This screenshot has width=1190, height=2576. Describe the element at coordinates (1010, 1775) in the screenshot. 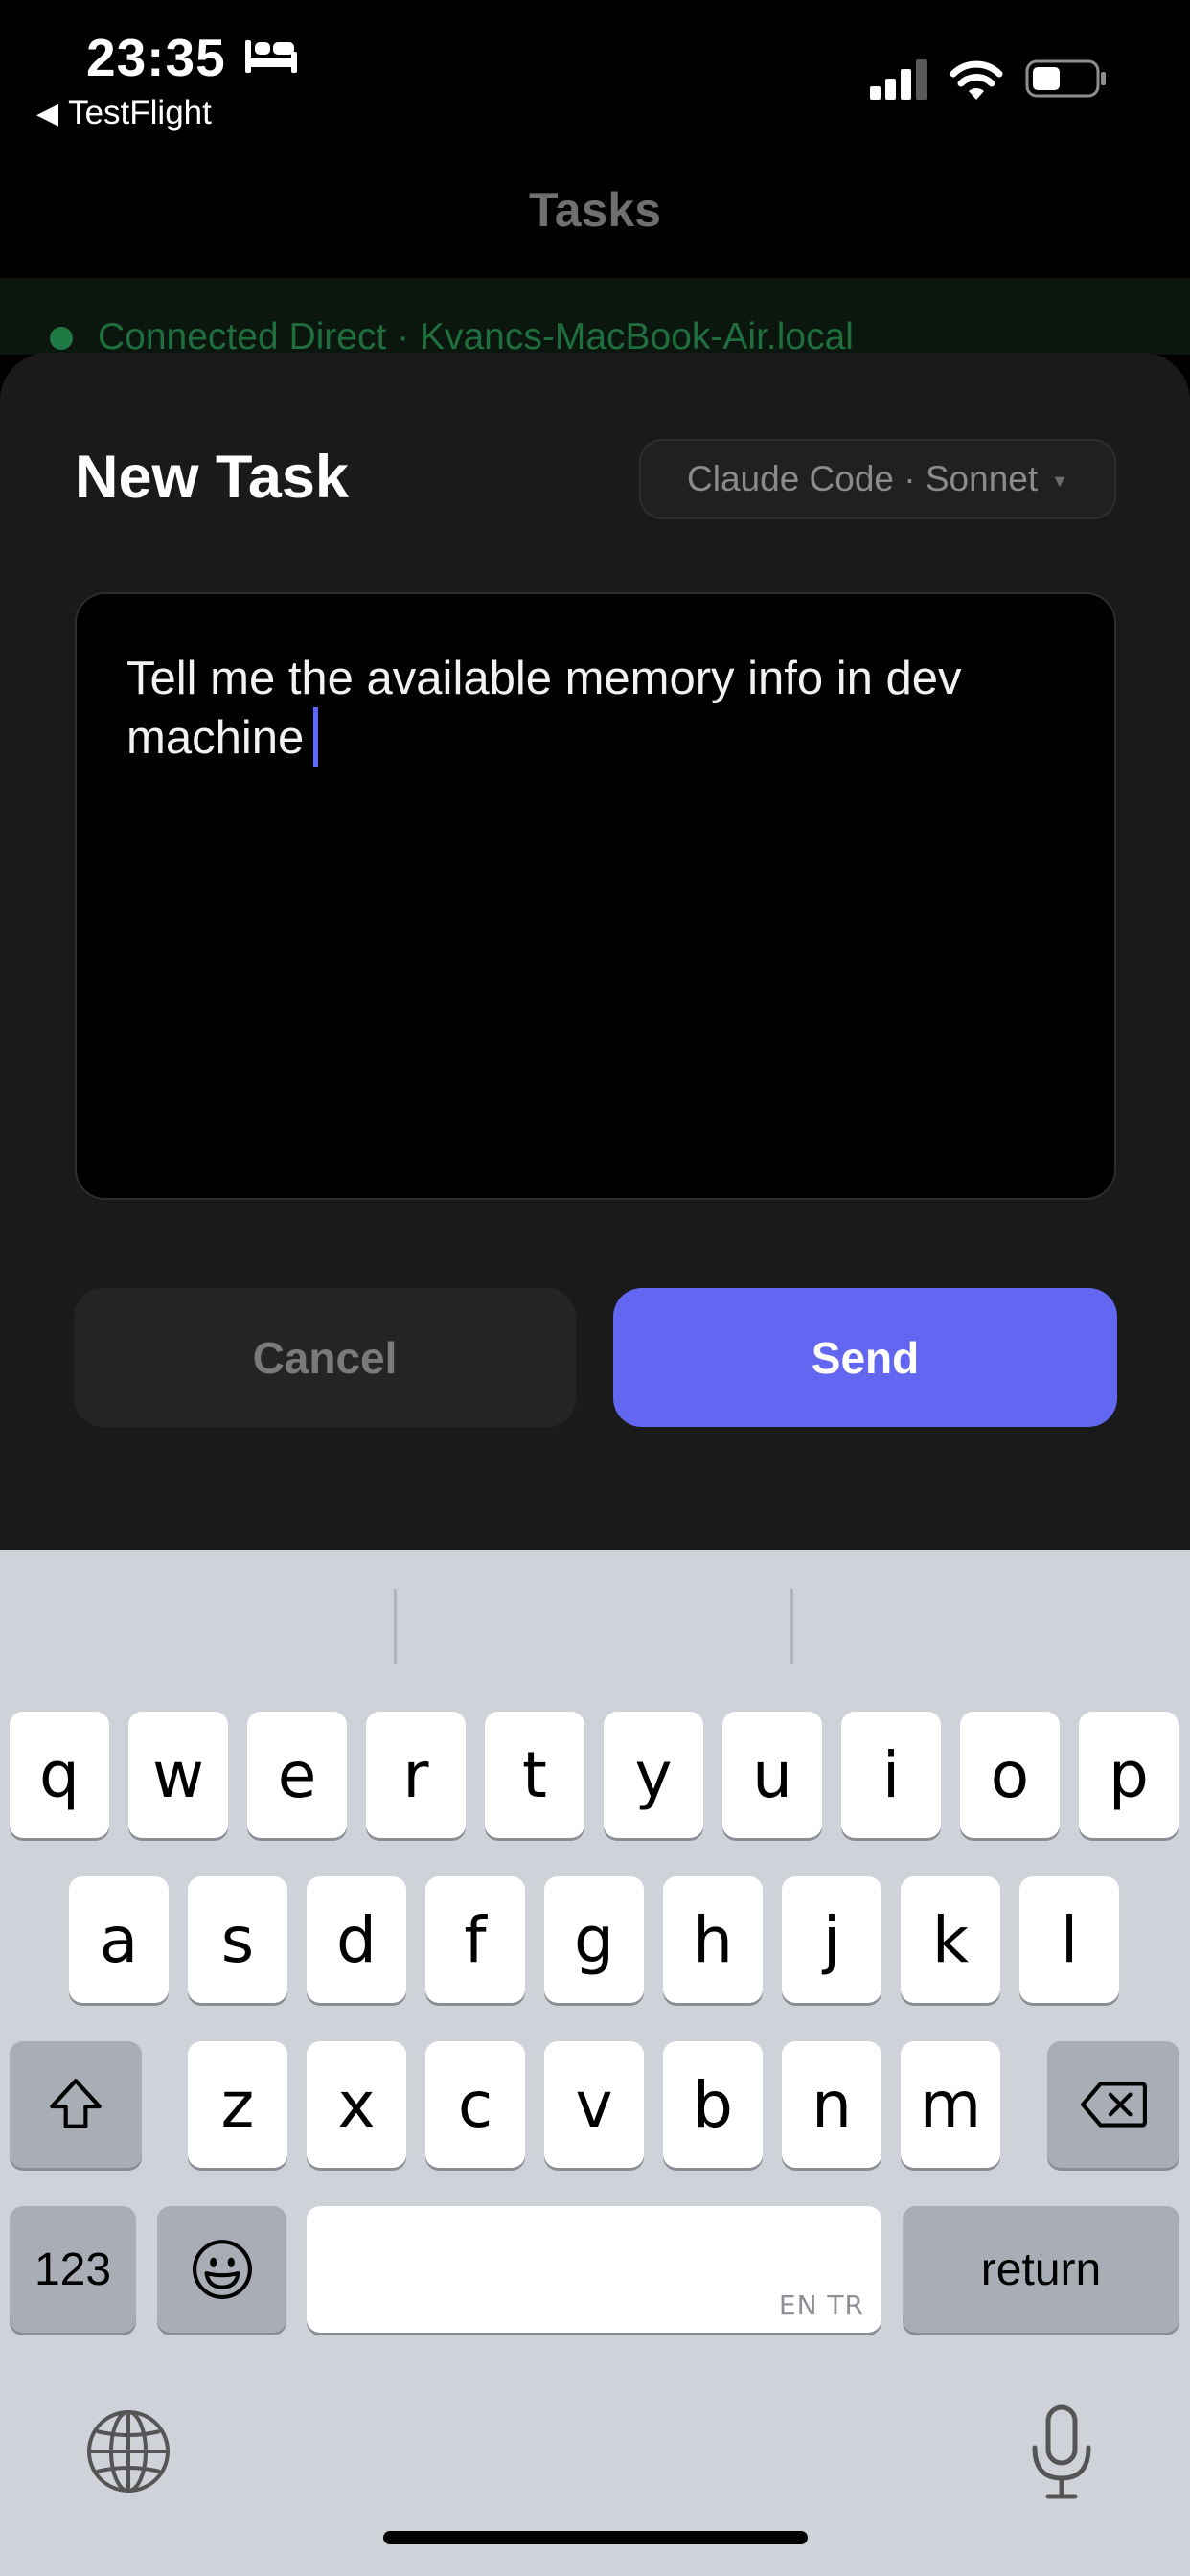

I see `key-o: o` at that location.